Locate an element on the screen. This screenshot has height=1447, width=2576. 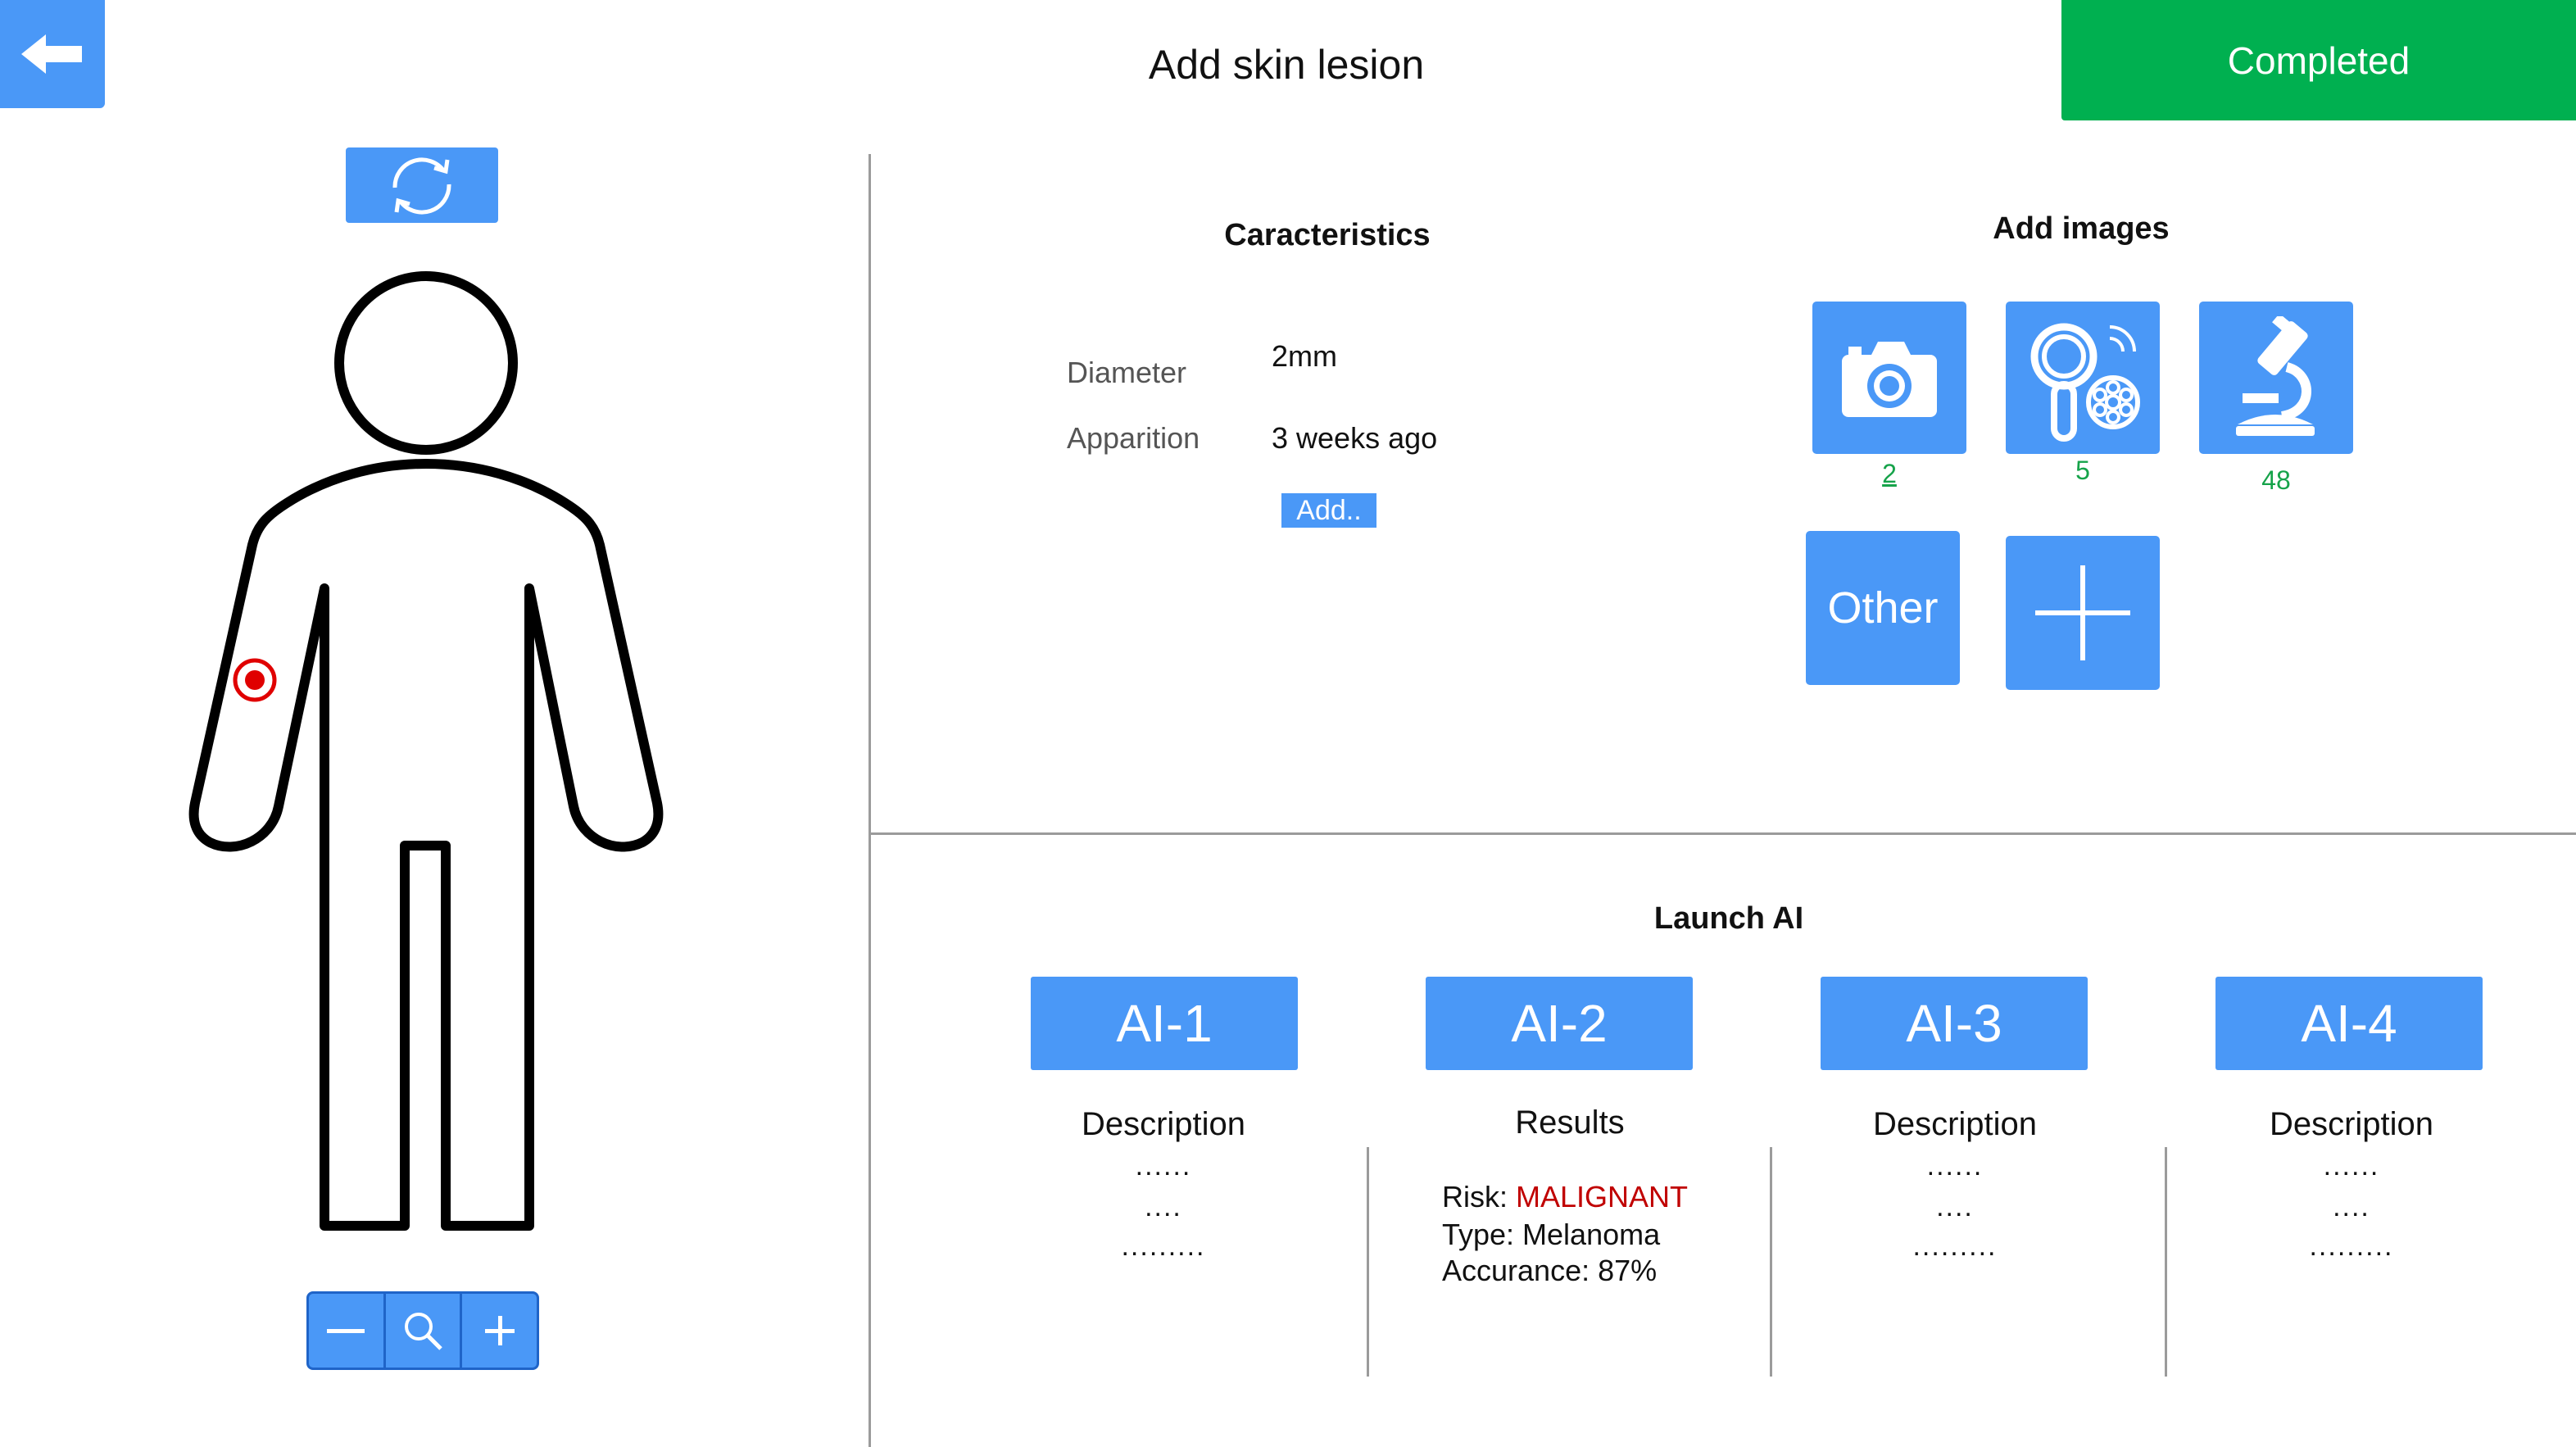
ai-2-label: AI-2 is located at coordinates (1559, 1023).